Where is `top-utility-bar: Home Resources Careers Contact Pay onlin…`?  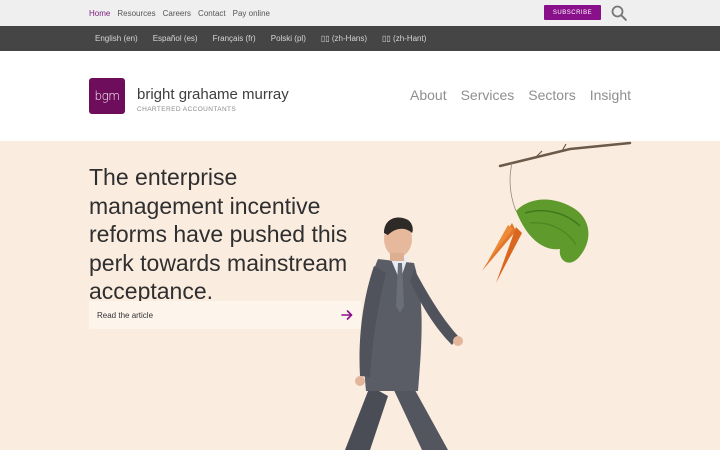 top-utility-bar: Home Resources Careers Contact Pay onlin… is located at coordinates (360, 13).